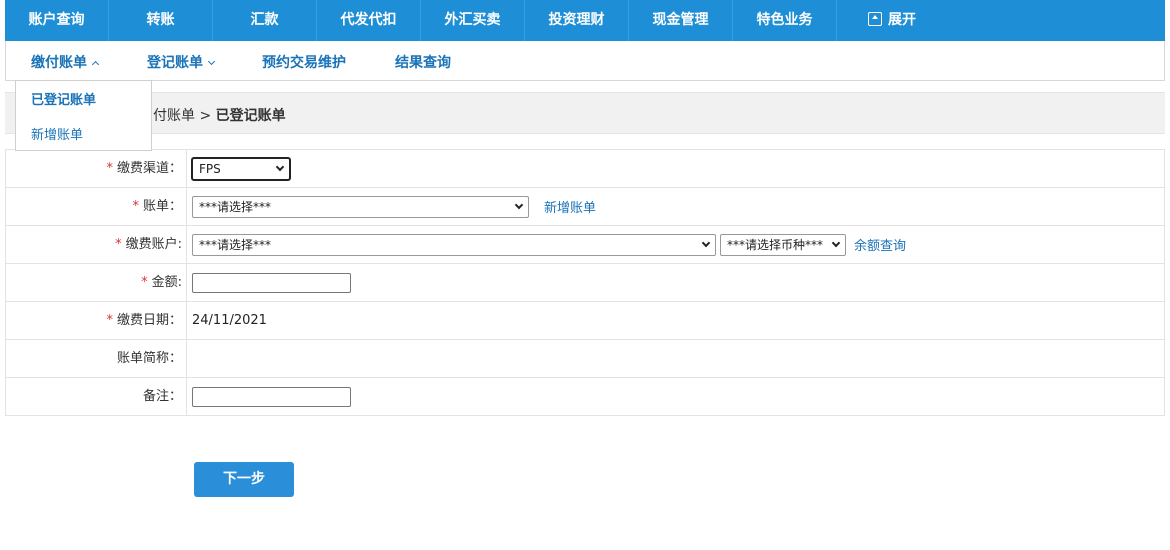 The image size is (1170, 550). Describe the element at coordinates (153, 244) in the screenshot. I see `account-label-text: 缴费账户:` at that location.